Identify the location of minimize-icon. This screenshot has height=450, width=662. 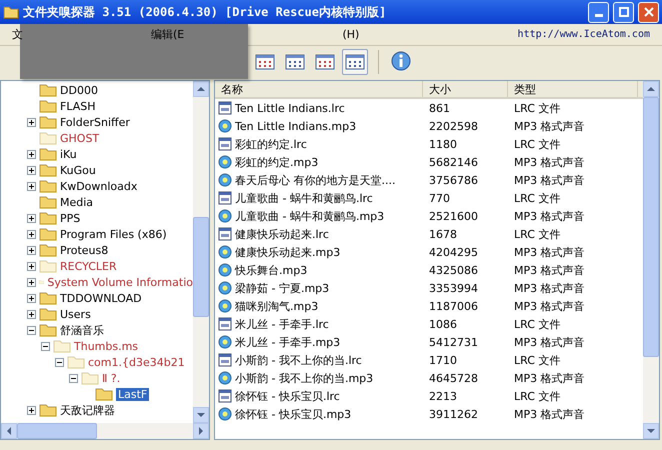
(598, 15).